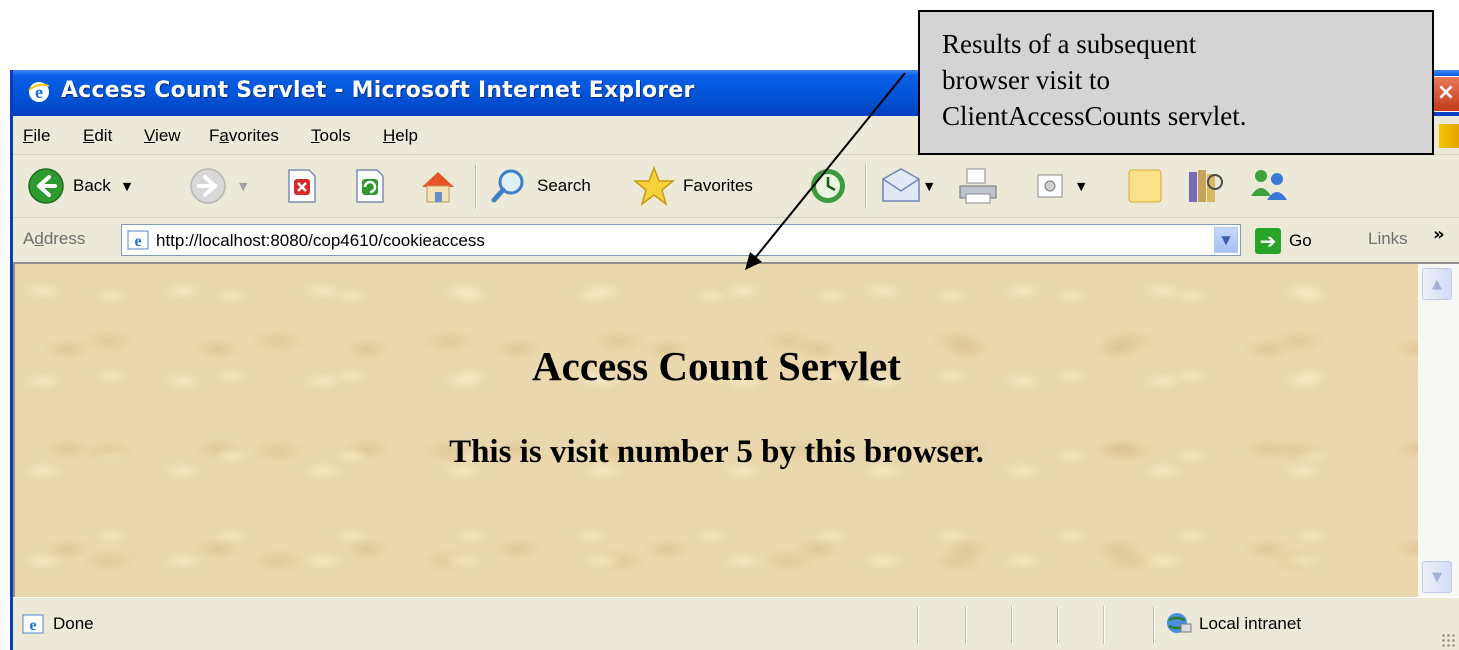 This screenshot has width=1459, height=650. Describe the element at coordinates (64, 238) in the screenshot. I see `address-label-rest: dress` at that location.